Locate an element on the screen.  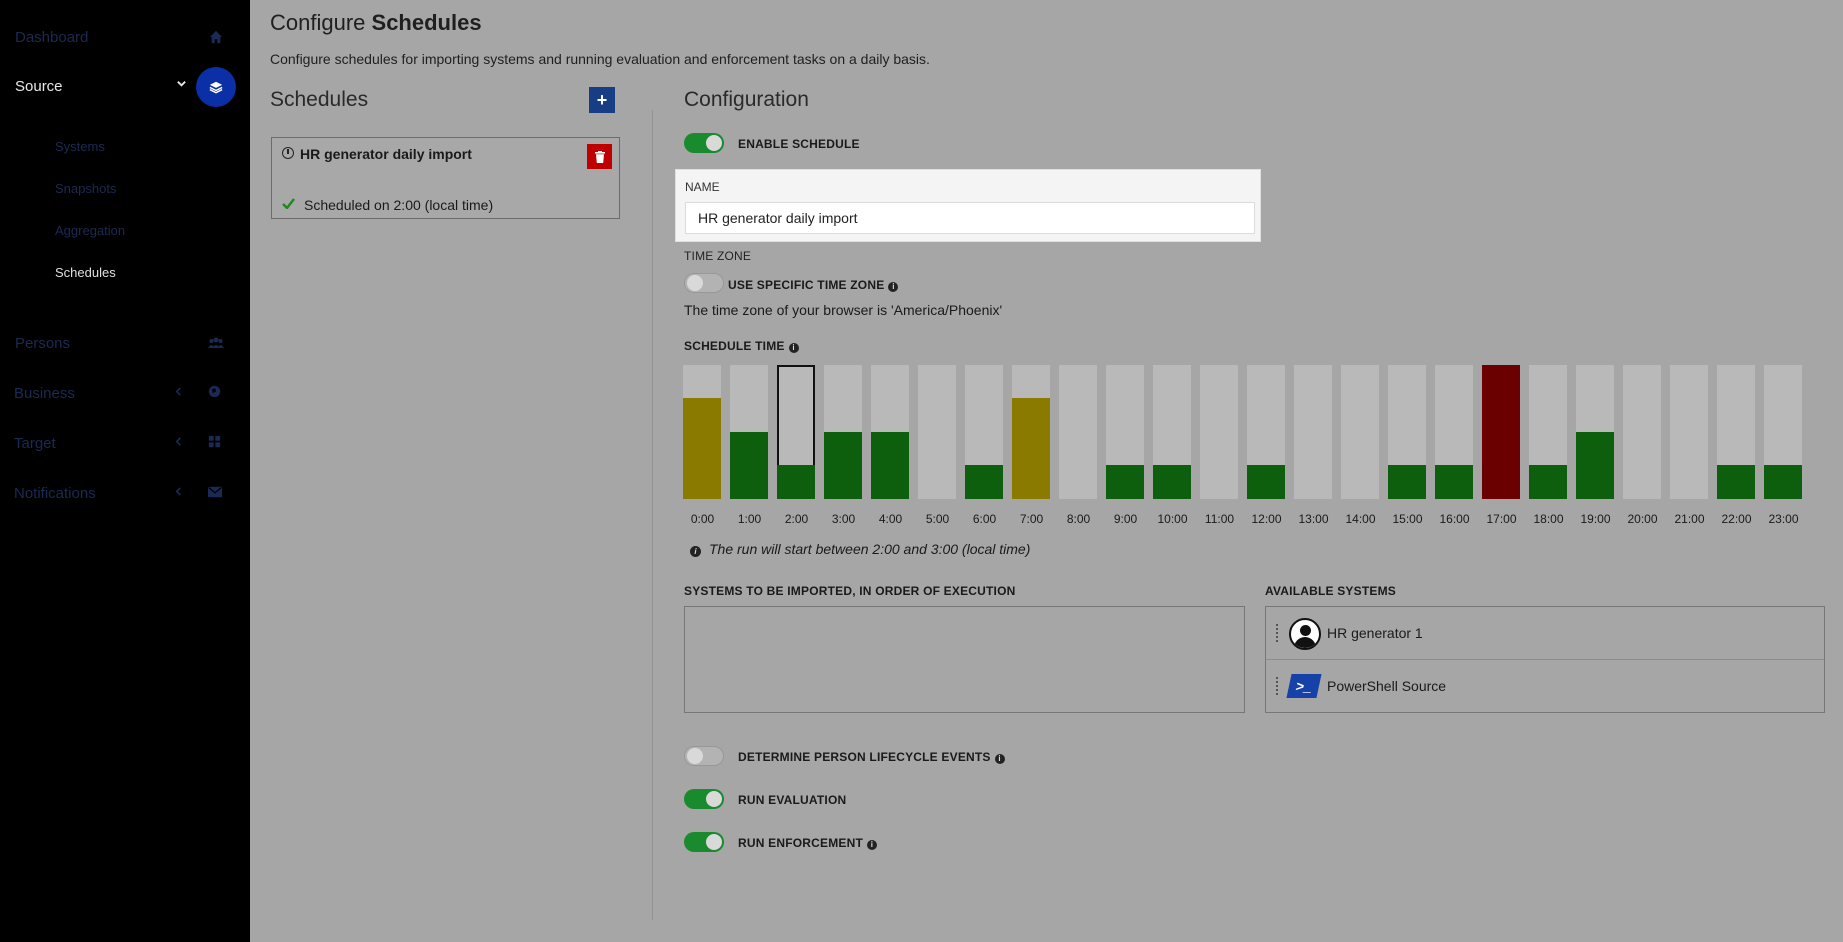
time-zone-label: TIME ZONE is located at coordinates (718, 256).